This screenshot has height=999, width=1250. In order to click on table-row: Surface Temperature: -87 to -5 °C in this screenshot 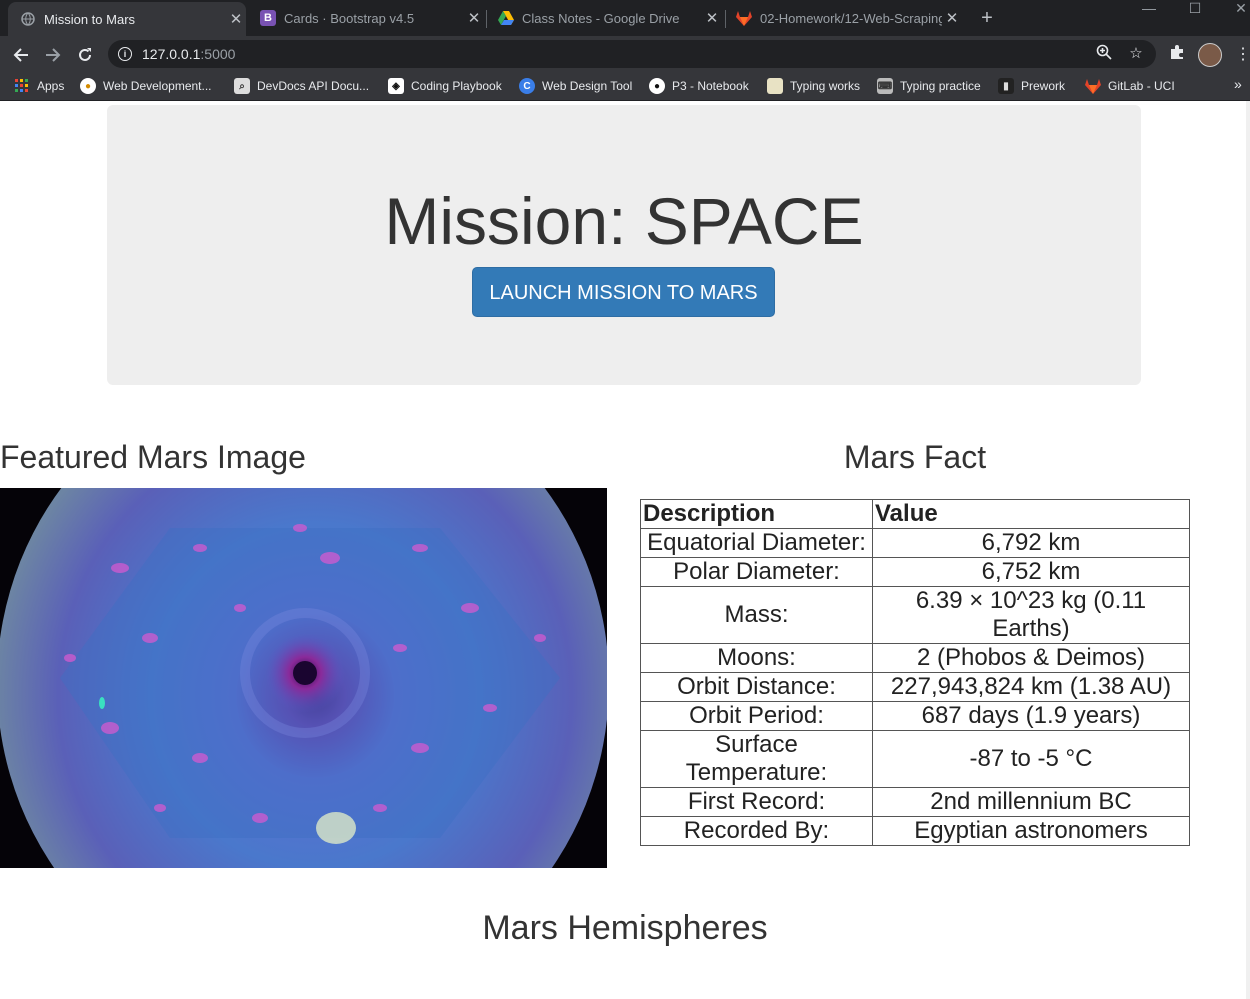, I will do `click(915, 759)`.